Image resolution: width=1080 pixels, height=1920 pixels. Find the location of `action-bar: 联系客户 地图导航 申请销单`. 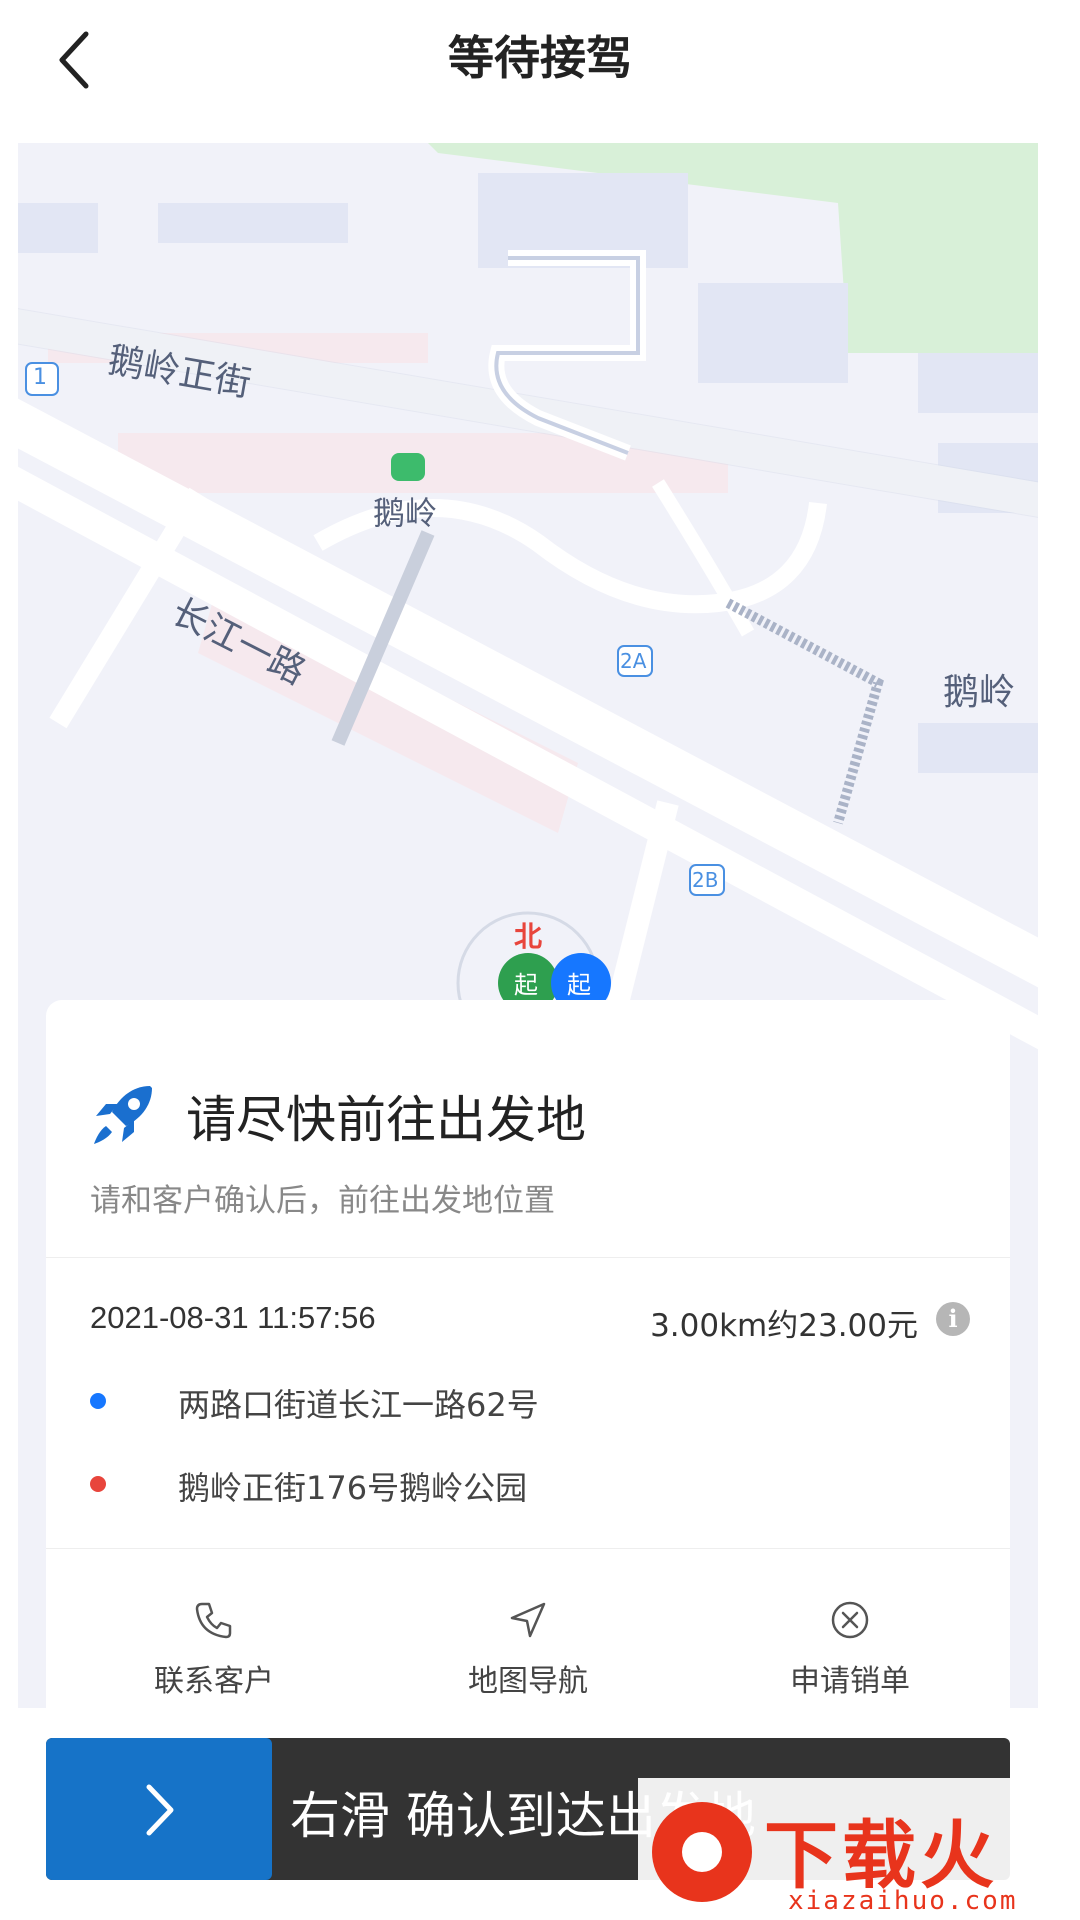

action-bar: 联系客户 地图导航 申请销单 is located at coordinates (528, 1628).